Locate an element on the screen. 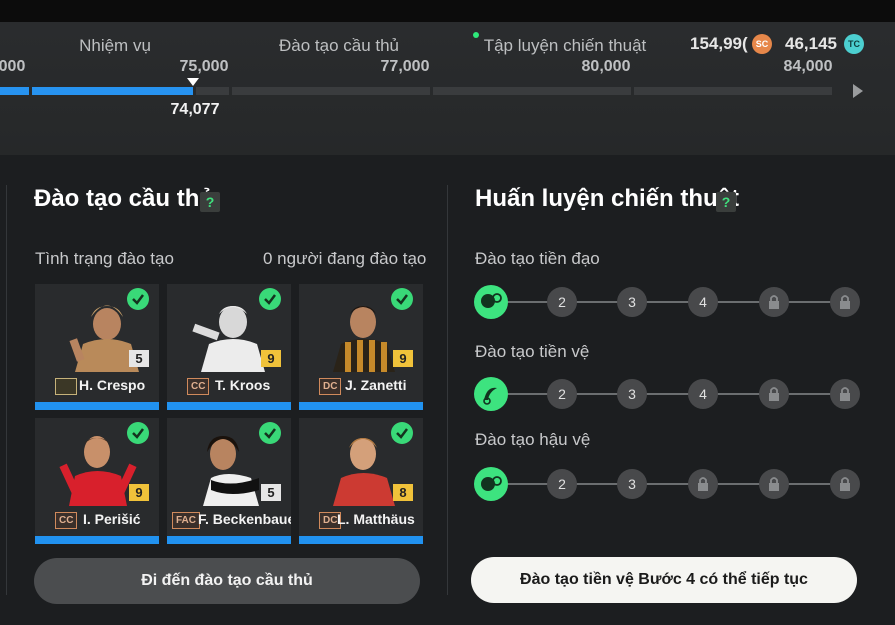  player-card: 9 CC T. Kroos is located at coordinates (229, 347).